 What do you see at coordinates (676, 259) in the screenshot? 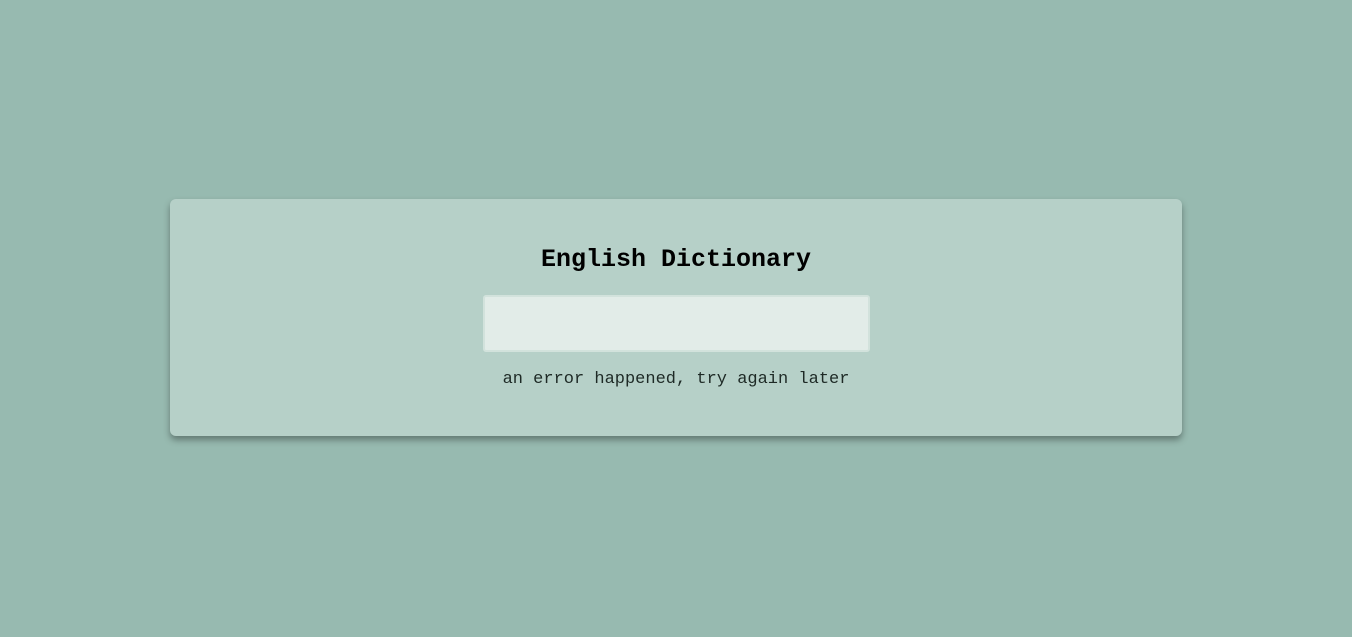
I see `page-title: English Dictionary` at bounding box center [676, 259].